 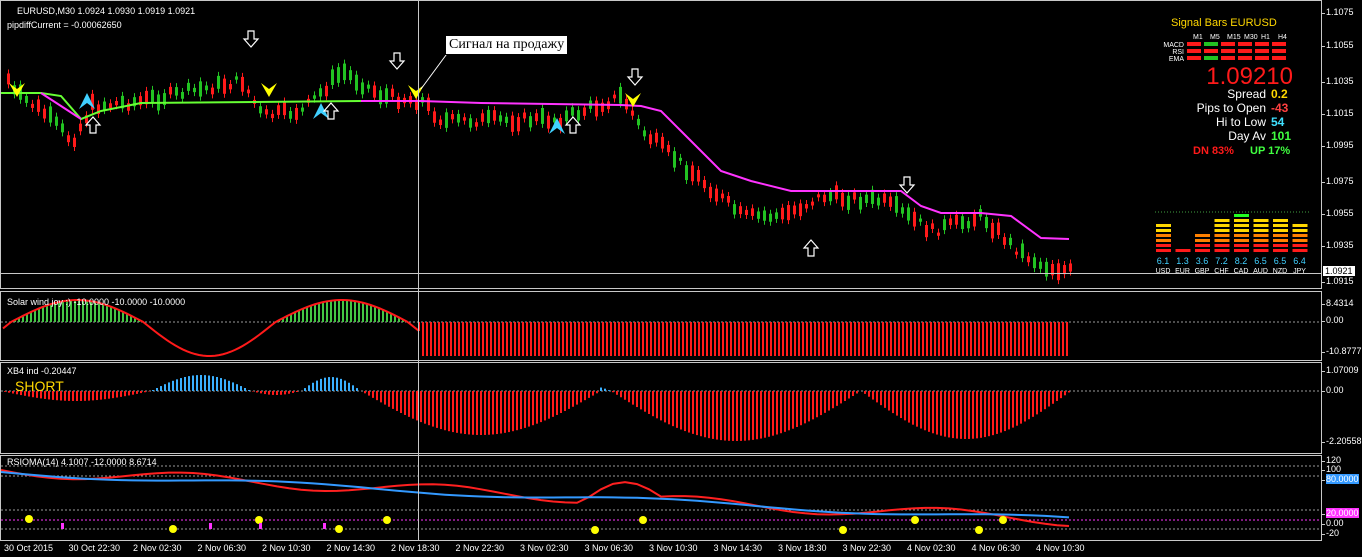 What do you see at coordinates (1338, 45) in the screenshot?
I see `price-tick: 1.1055` at bounding box center [1338, 45].